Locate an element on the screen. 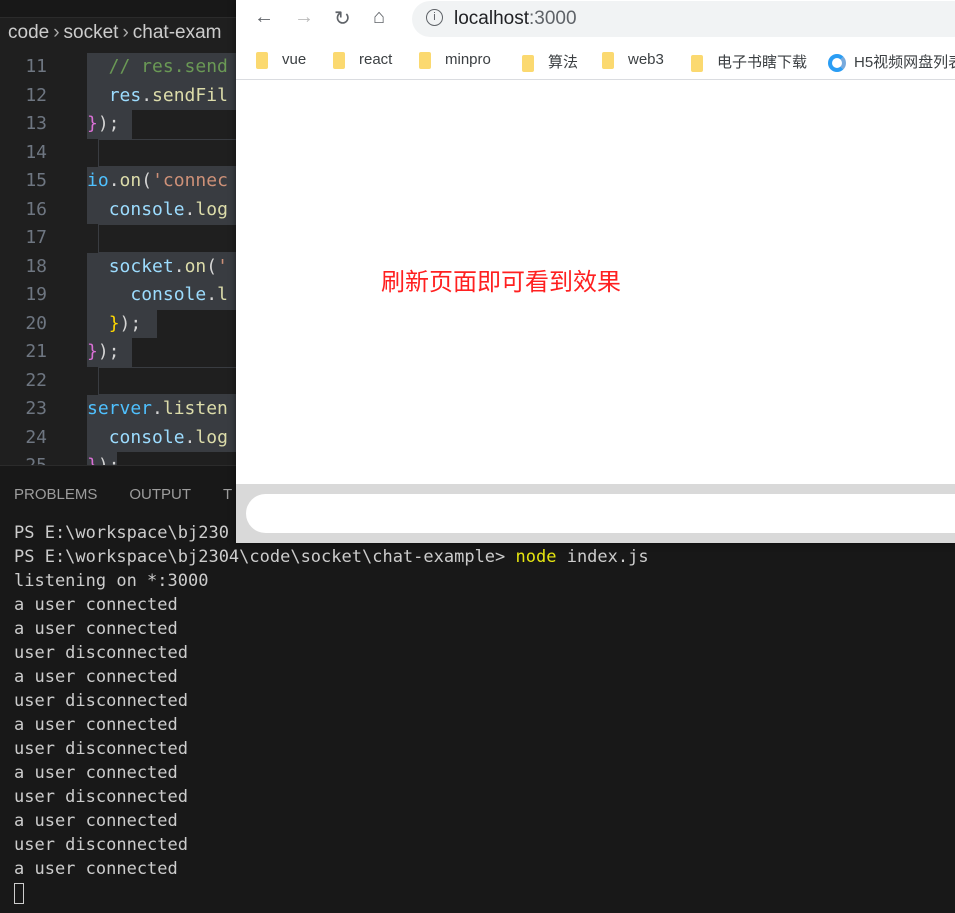 The width and height of the screenshot is (955, 913). line-number: 20 is located at coordinates (36, 323).